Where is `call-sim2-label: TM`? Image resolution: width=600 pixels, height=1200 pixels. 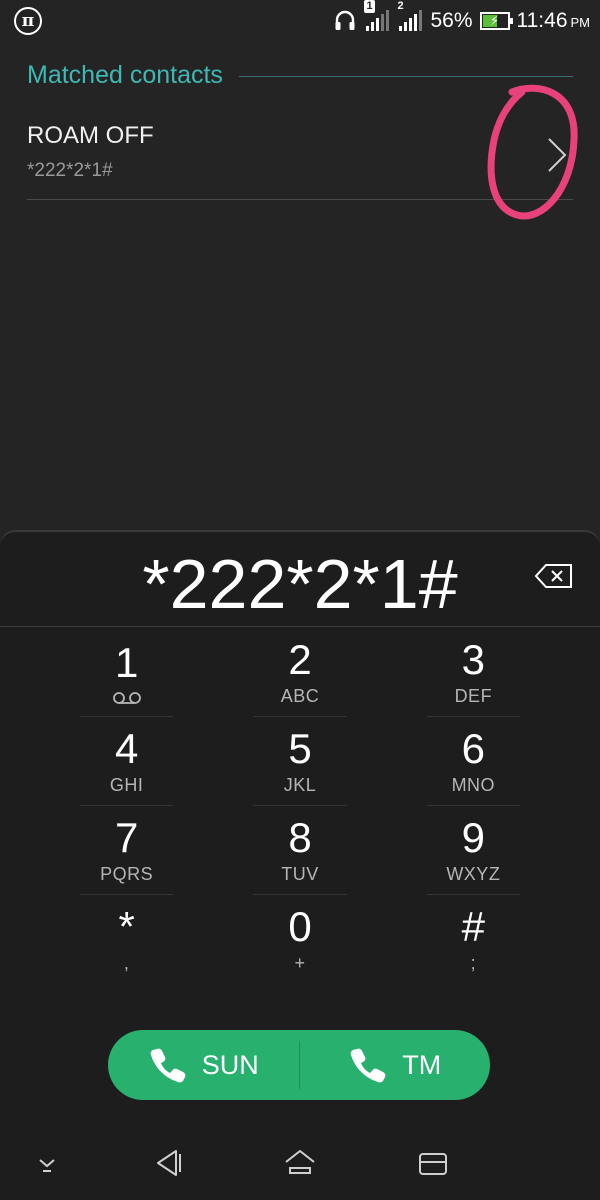 call-sim2-label: TM is located at coordinates (422, 1064).